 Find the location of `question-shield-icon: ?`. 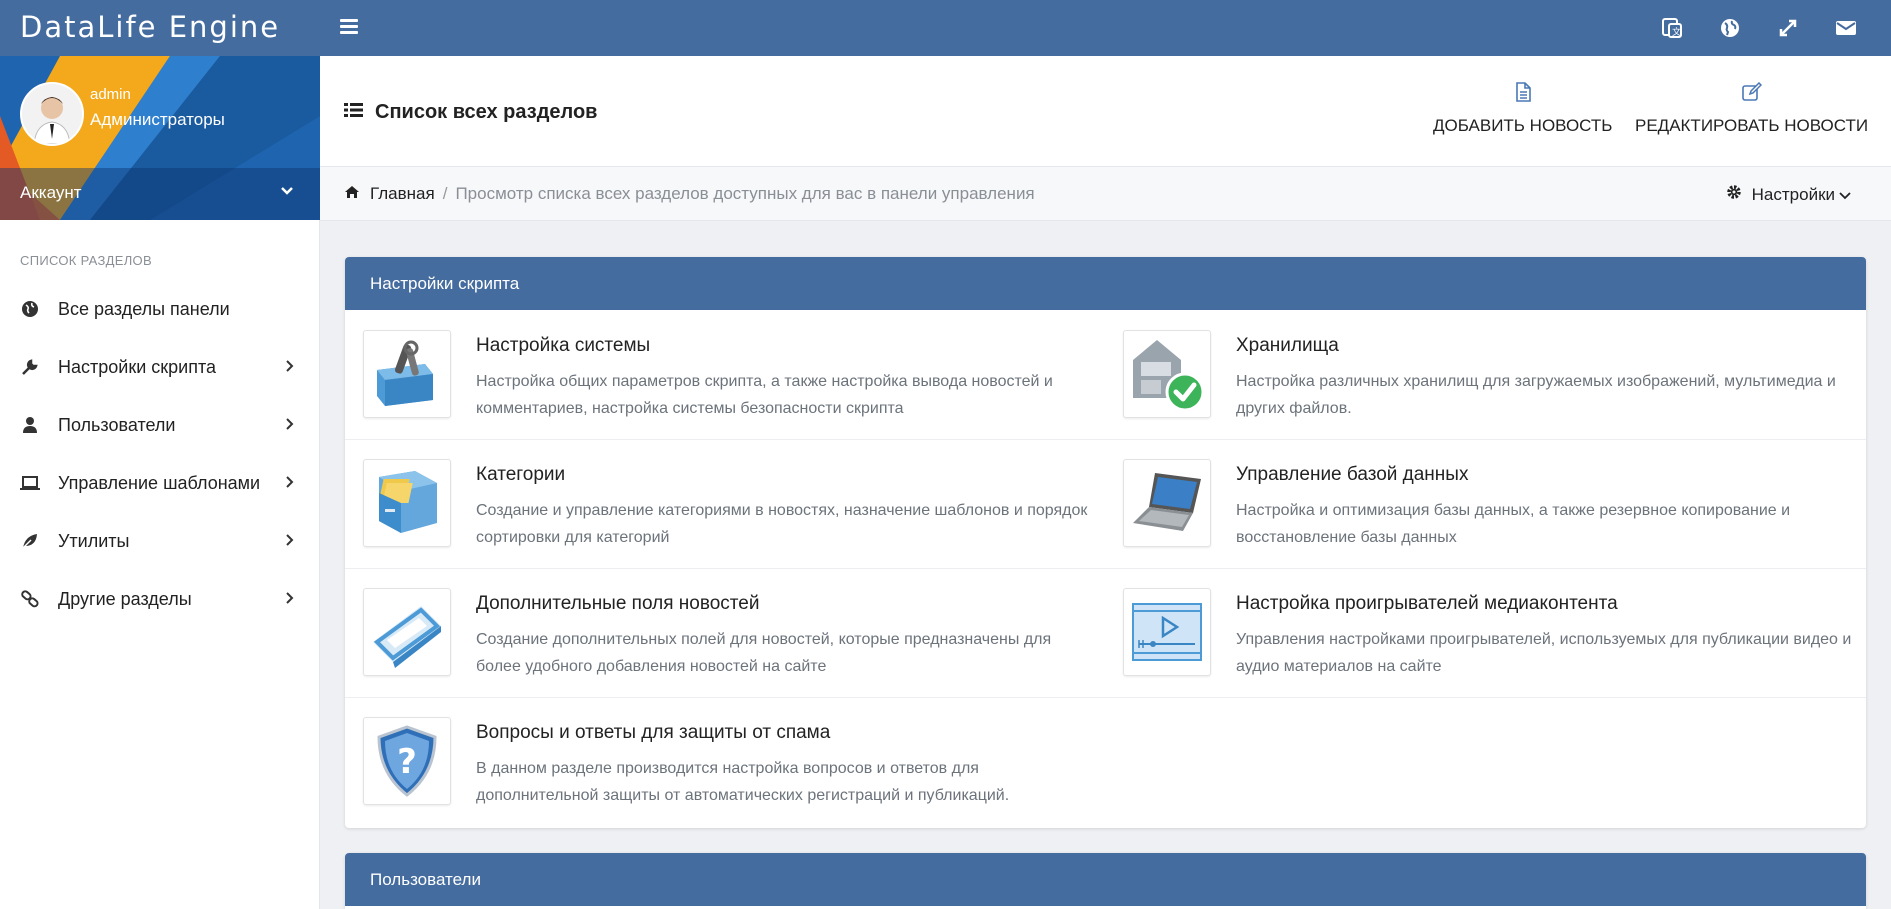

question-shield-icon: ? is located at coordinates (407, 761).